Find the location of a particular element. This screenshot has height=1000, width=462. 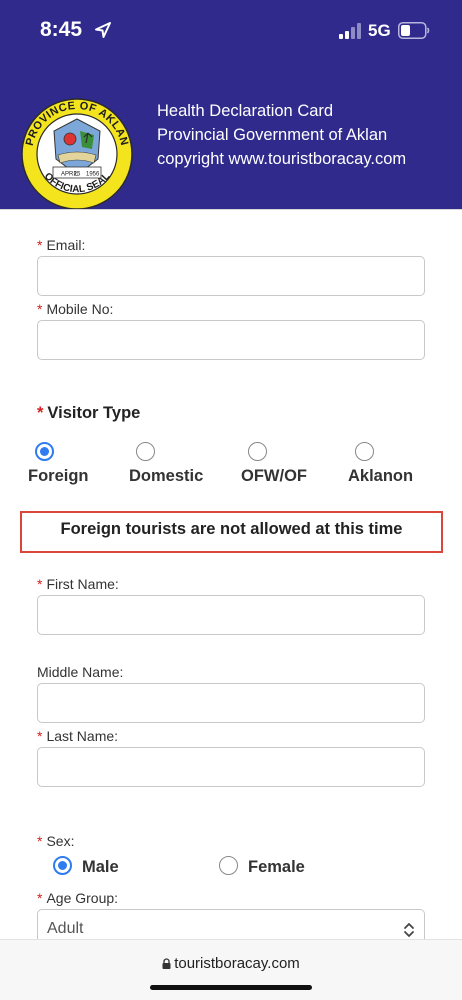

chevron-up-down-icon is located at coordinates (409, 930).